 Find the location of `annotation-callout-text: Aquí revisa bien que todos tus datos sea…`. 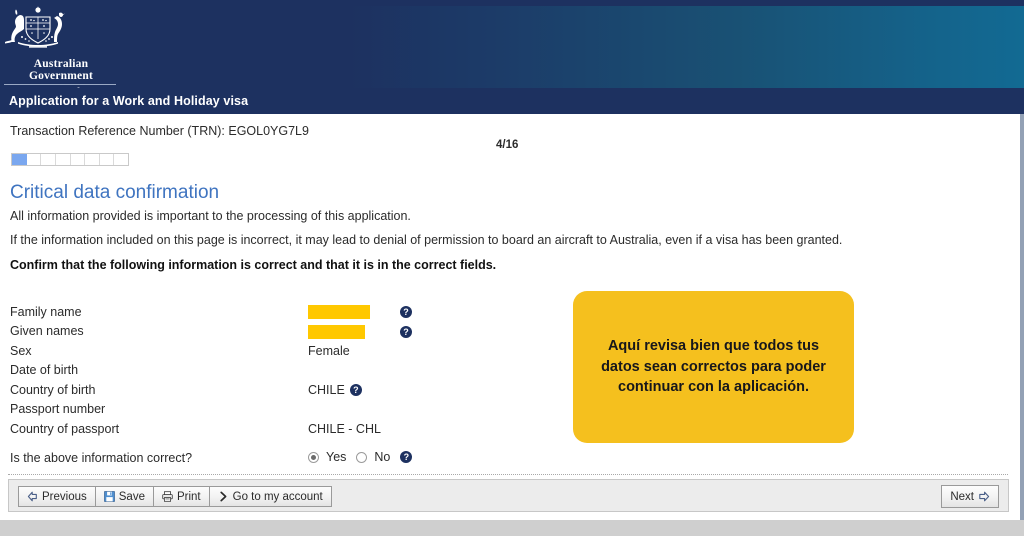

annotation-callout-text: Aquí revisa bien que todos tus datos sea… is located at coordinates (713, 367).